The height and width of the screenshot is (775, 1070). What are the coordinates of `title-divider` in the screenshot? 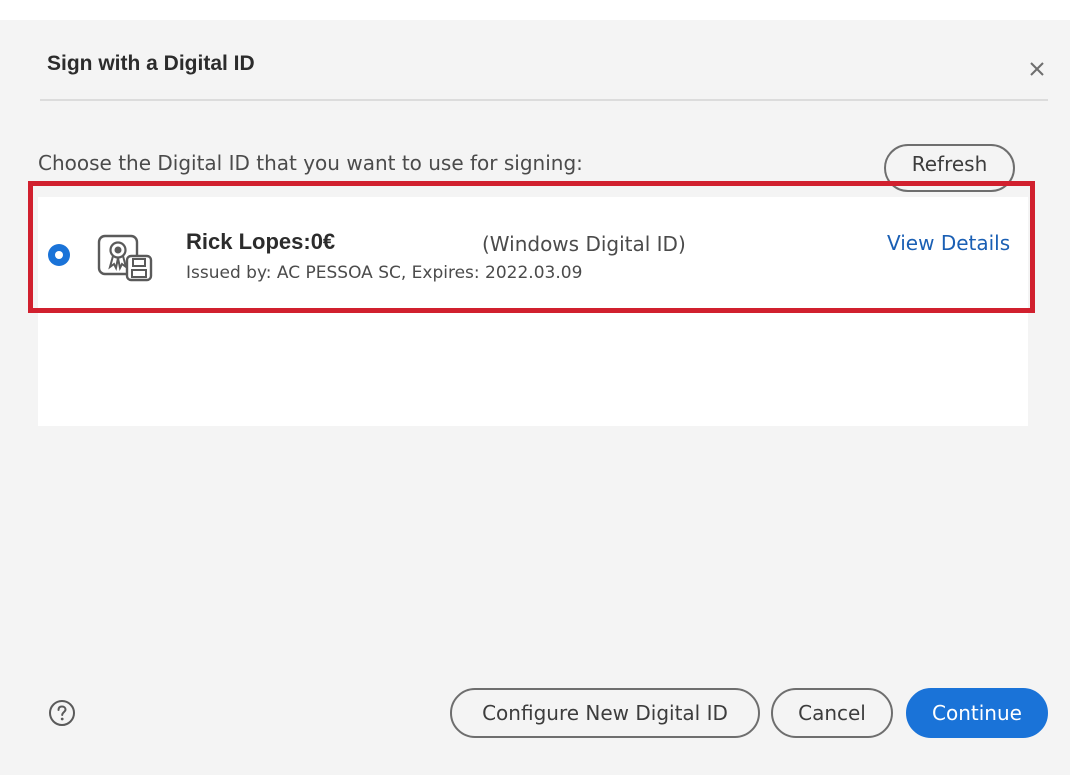 It's located at (544, 100).